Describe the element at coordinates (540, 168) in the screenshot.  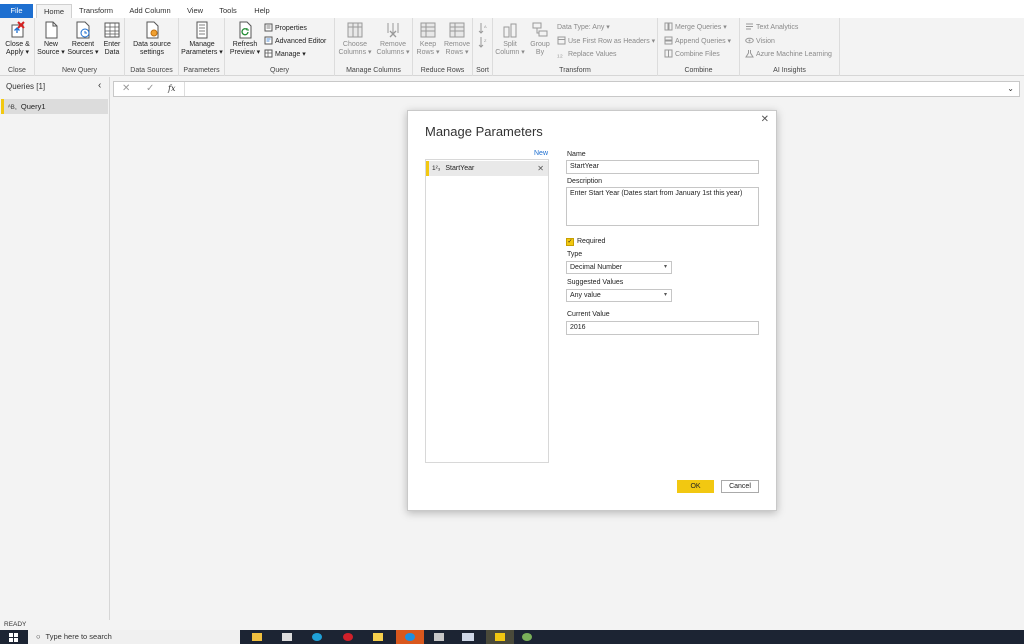
I see `delete-parameter-icon: ✕` at that location.